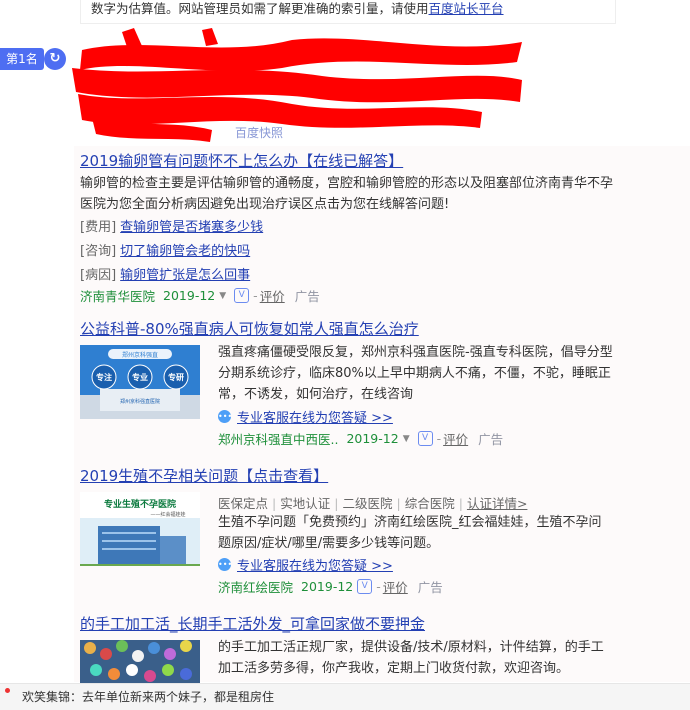 This screenshot has width=690, height=710. Describe the element at coordinates (345, 696) in the screenshot. I see `bottom-news-bar: 欢笑集锦：去年单位新来两个妹子，都是租房住` at that location.